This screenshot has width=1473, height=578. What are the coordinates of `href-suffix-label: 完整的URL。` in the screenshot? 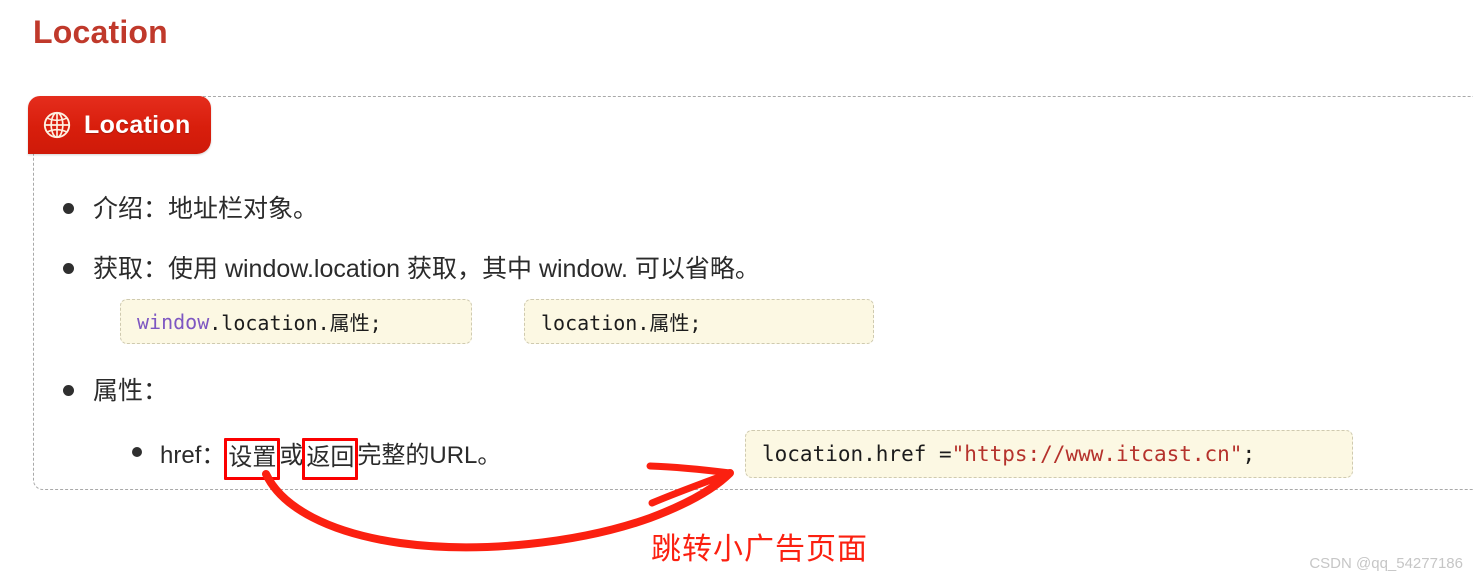 It's located at (429, 455).